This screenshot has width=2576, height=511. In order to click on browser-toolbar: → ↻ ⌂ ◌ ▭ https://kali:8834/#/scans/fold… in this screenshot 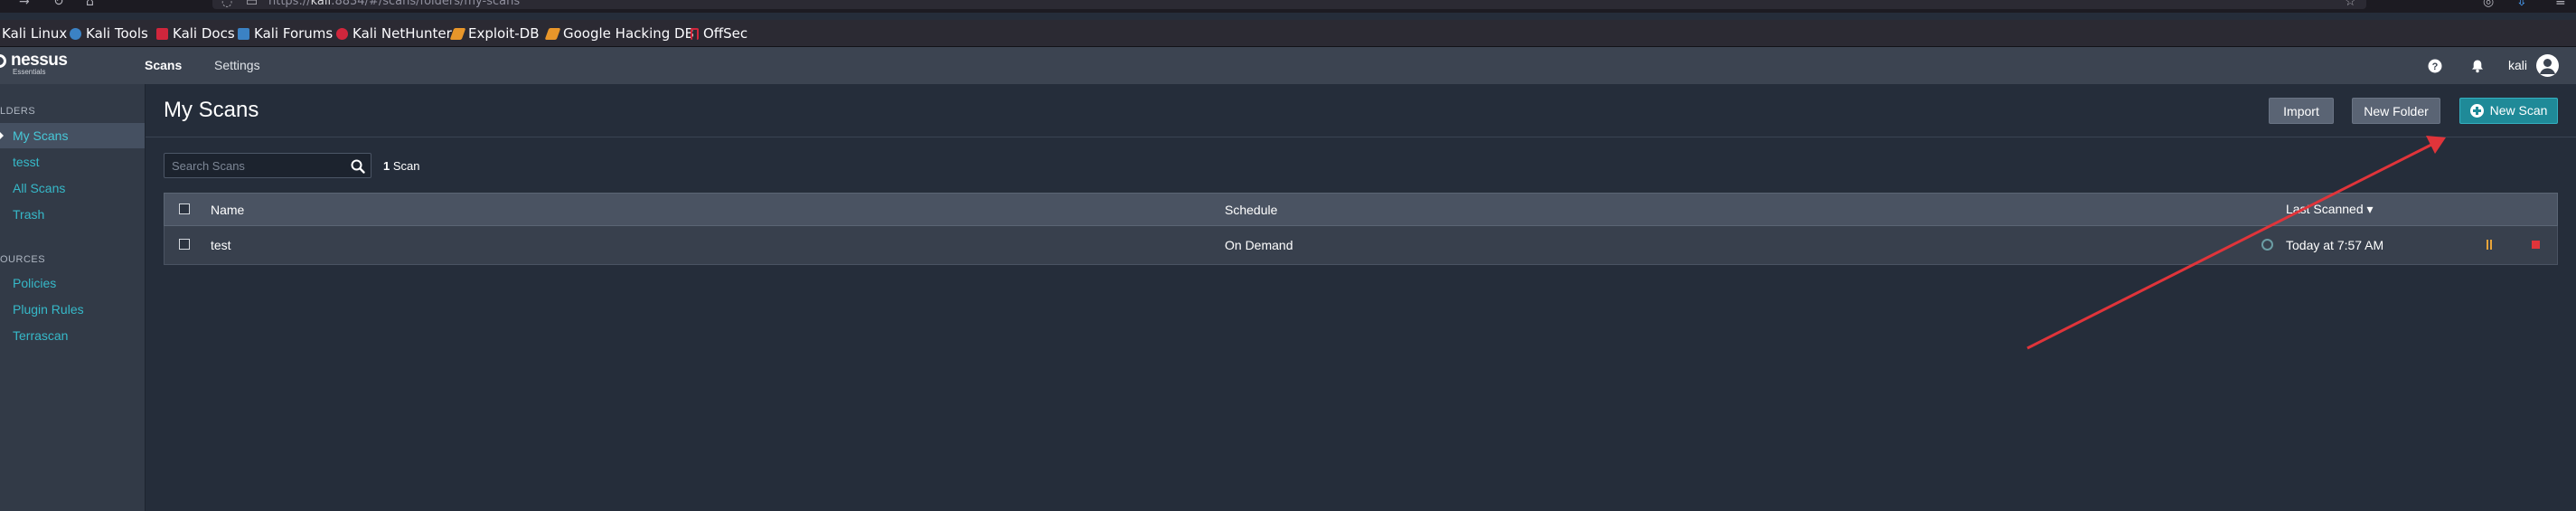, I will do `click(1288, 7)`.